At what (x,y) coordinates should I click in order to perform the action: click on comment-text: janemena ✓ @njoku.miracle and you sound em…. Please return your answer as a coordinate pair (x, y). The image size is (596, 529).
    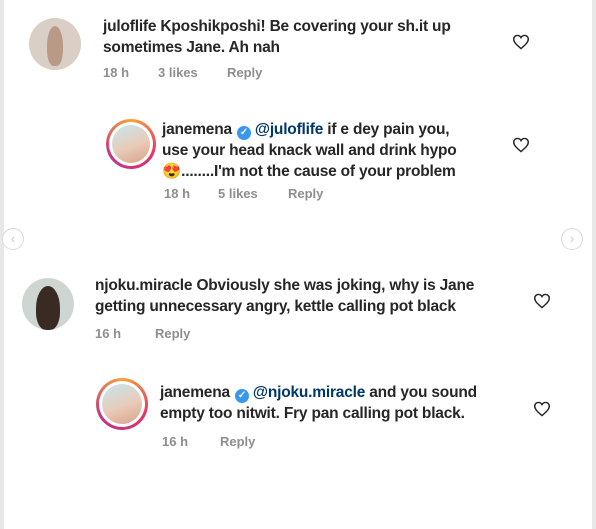
    Looking at the image, I should click on (340, 403).